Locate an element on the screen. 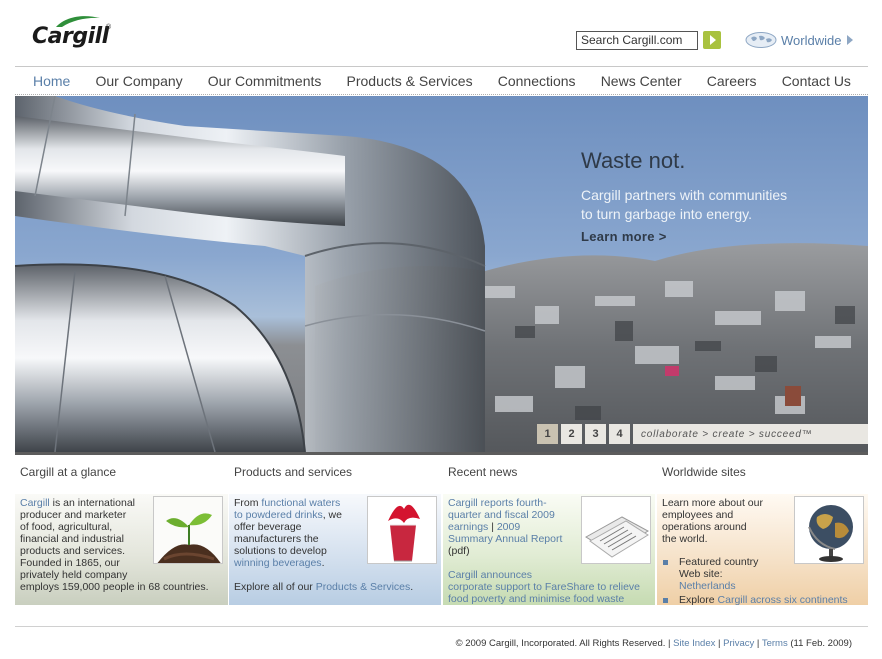 The image size is (882, 659). pager-page-3: 3 is located at coordinates (595, 434).